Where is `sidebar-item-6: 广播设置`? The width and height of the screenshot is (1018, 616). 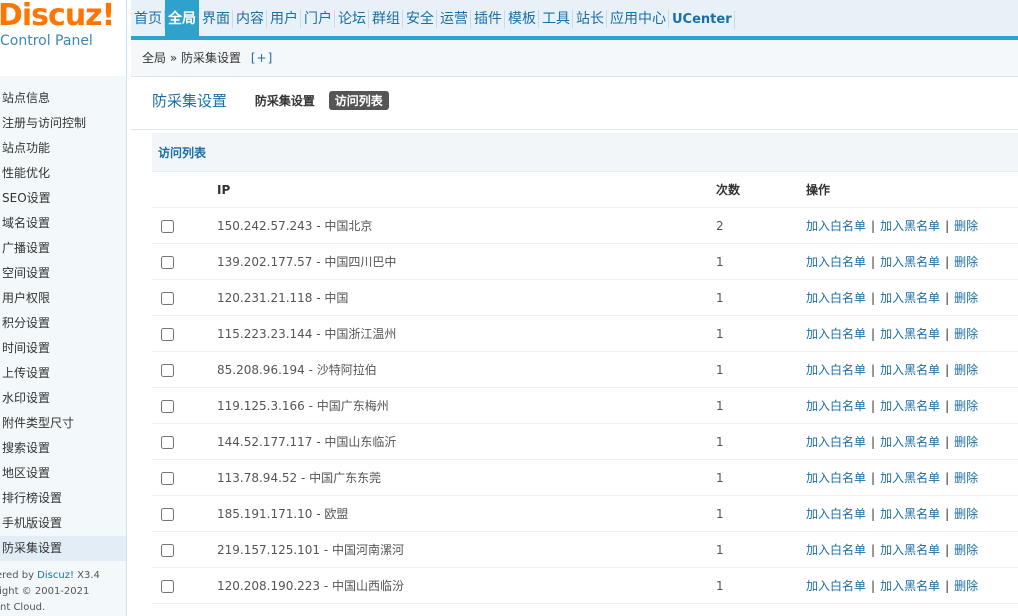
sidebar-item-6: 广播设置 is located at coordinates (63, 248).